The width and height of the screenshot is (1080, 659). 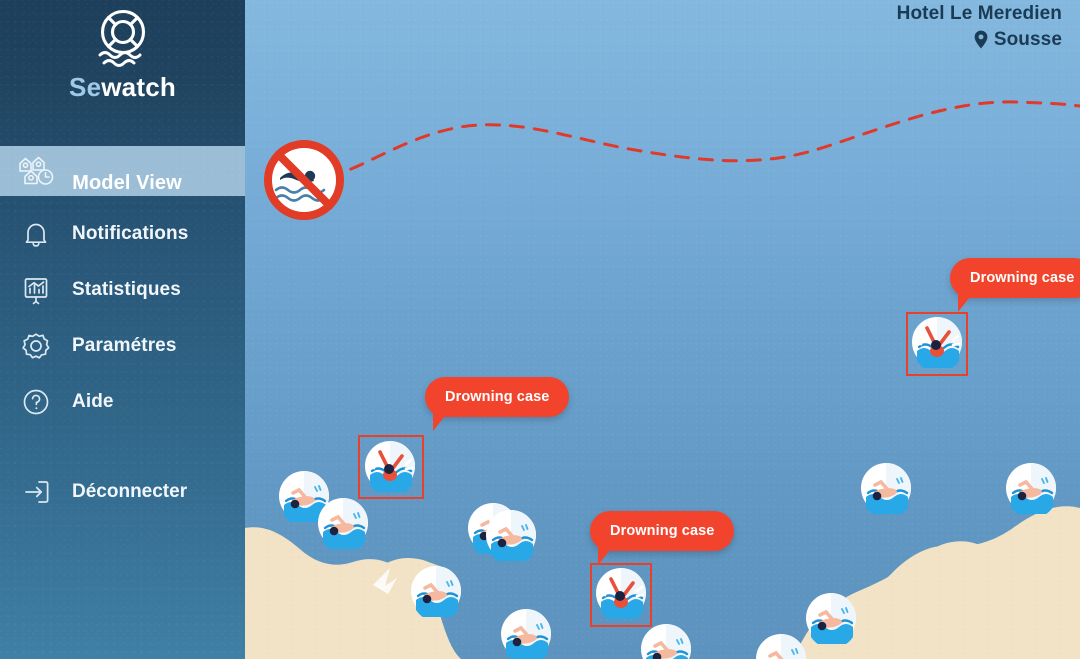 What do you see at coordinates (122, 70) in the screenshot?
I see `brand-logo: Sewatch` at bounding box center [122, 70].